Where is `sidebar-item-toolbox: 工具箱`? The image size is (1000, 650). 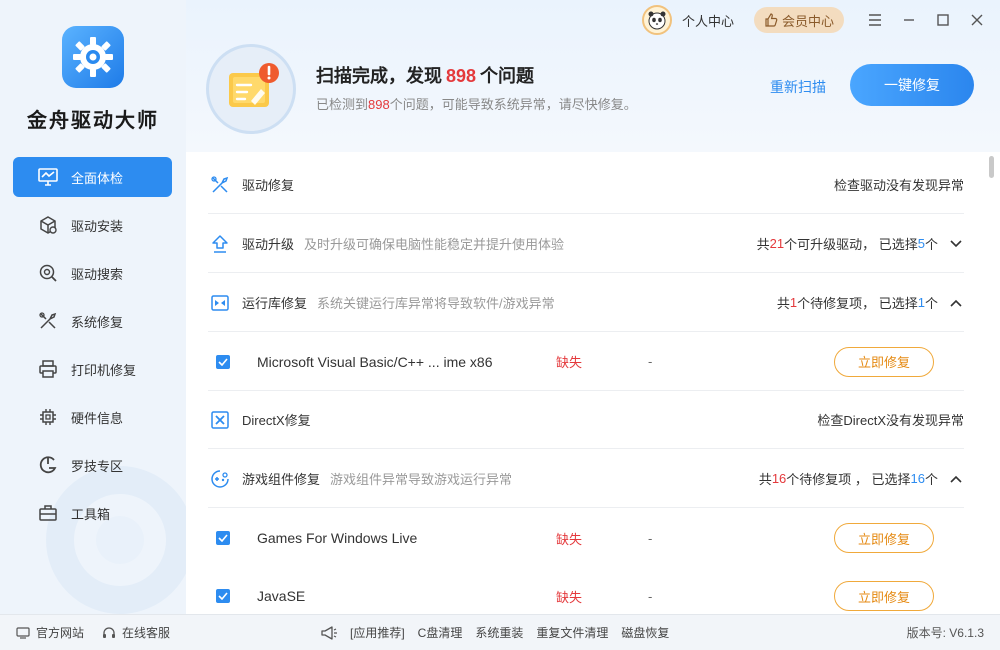
sidebar-item-toolbox: 工具箱 is located at coordinates (92, 513).